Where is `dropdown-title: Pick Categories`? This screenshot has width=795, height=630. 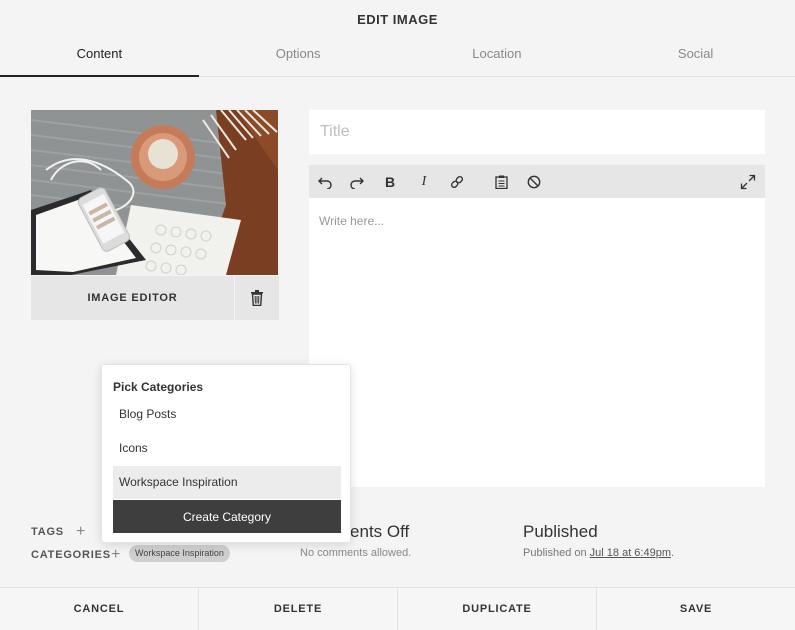 dropdown-title: Pick Categories is located at coordinates (158, 387).